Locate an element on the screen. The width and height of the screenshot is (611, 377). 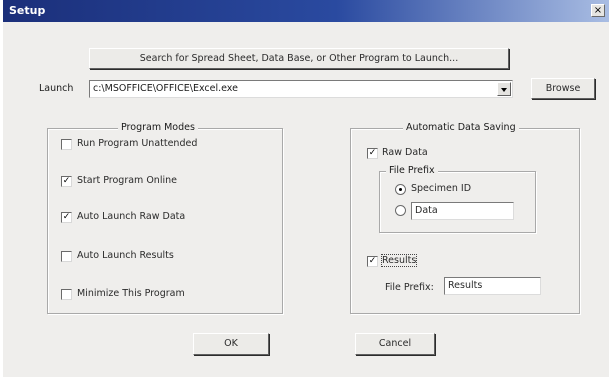
results-prefix-label: File Prefix: is located at coordinates (409, 287).